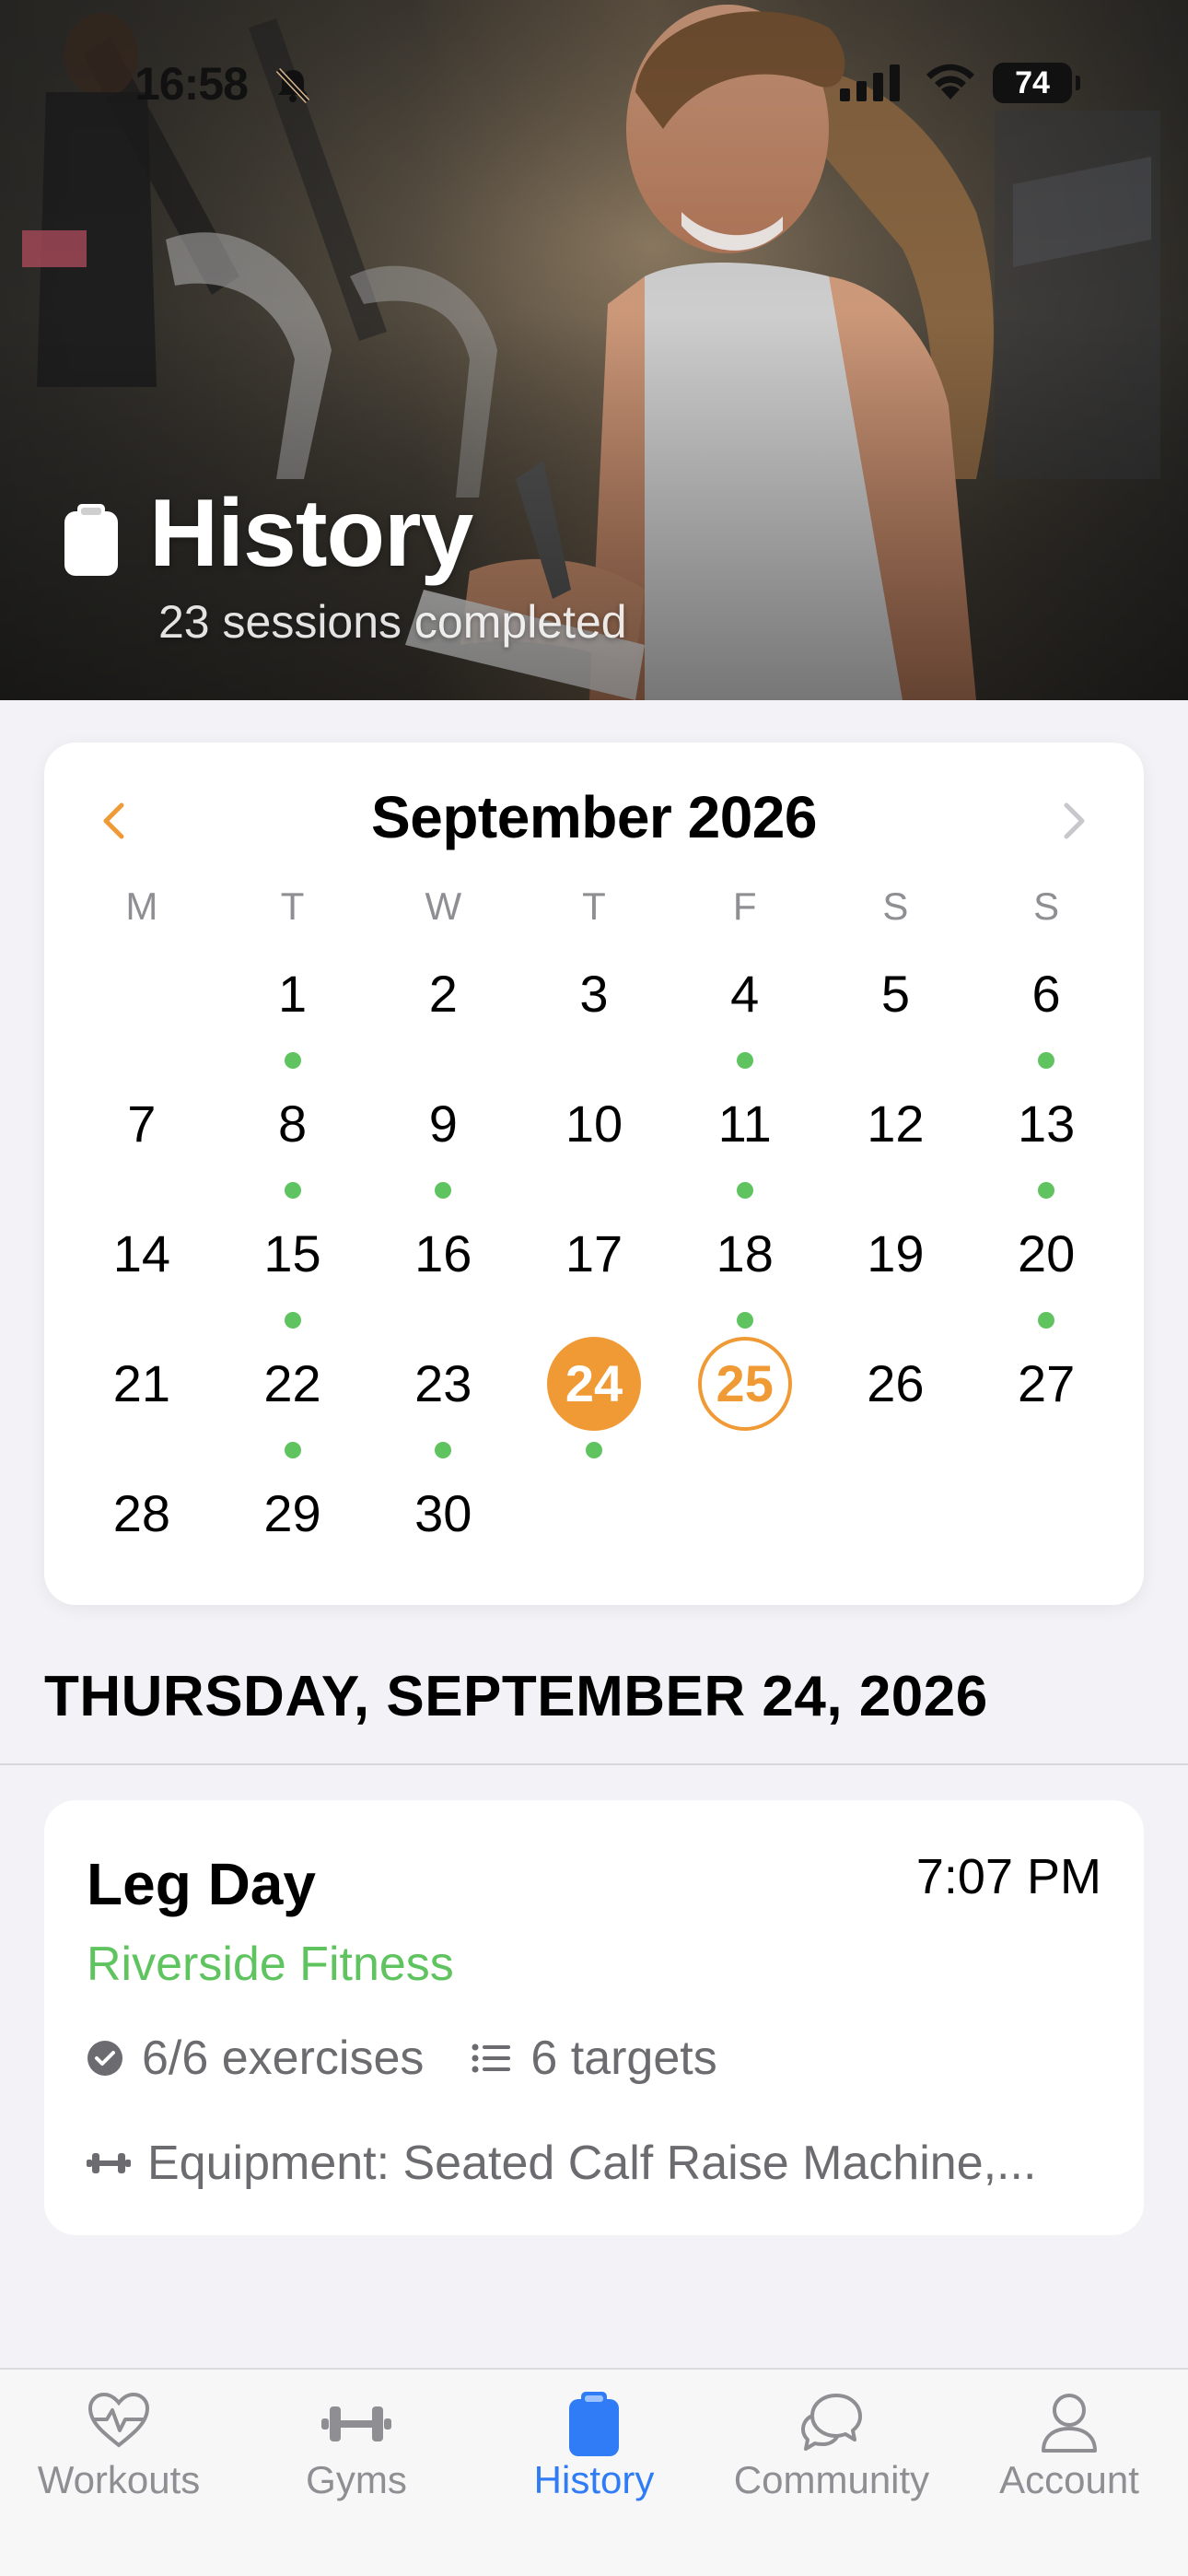  Describe the element at coordinates (745, 1253) in the screenshot. I see `calendar-day-number: 18` at that location.